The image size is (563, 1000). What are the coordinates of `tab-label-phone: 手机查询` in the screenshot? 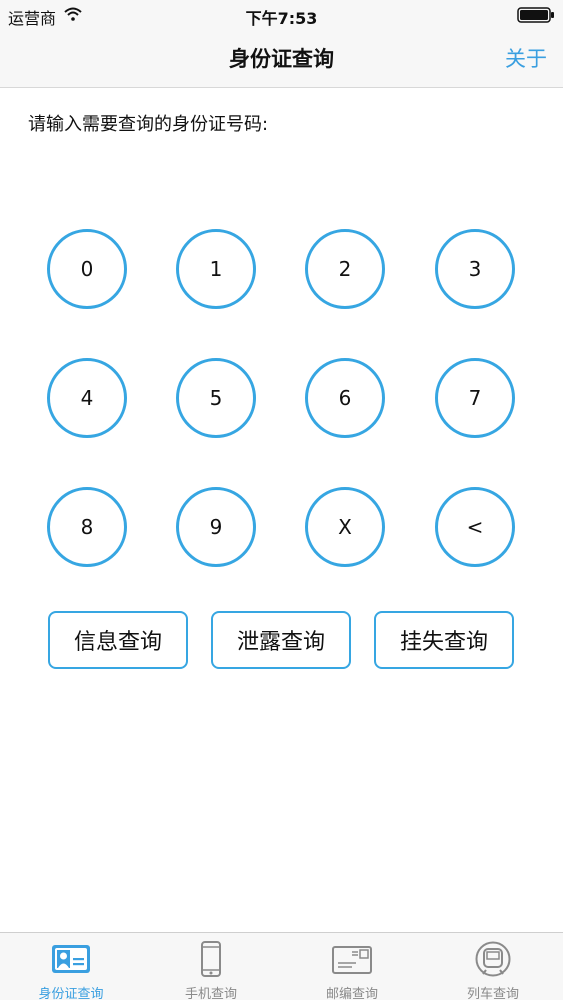 It's located at (210, 993).